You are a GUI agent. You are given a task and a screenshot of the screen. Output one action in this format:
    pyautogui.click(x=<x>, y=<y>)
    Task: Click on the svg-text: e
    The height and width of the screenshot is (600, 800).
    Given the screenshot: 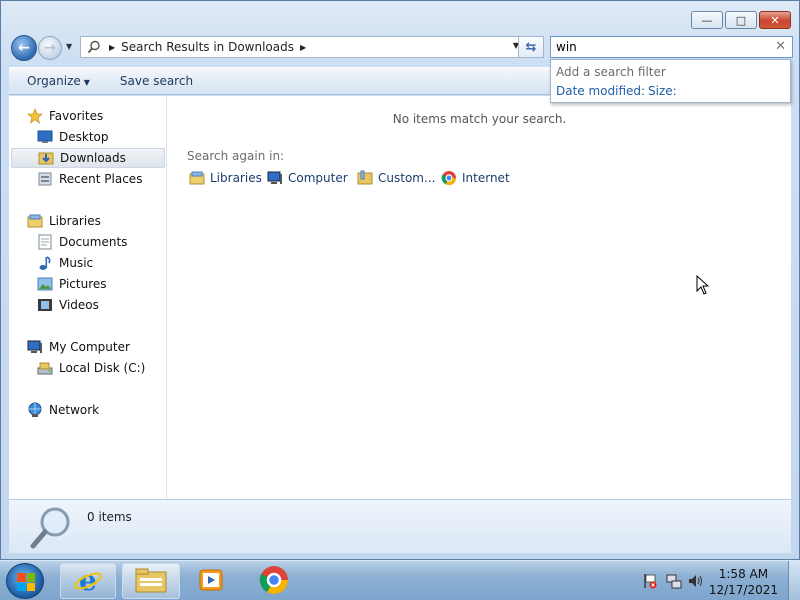 What is the action you would take?
    pyautogui.click(x=88, y=580)
    